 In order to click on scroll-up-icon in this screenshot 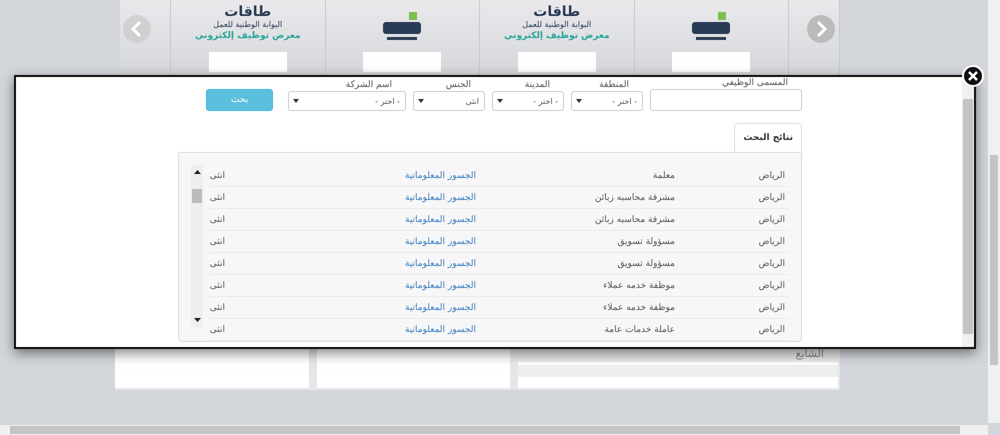, I will do `click(197, 172)`.